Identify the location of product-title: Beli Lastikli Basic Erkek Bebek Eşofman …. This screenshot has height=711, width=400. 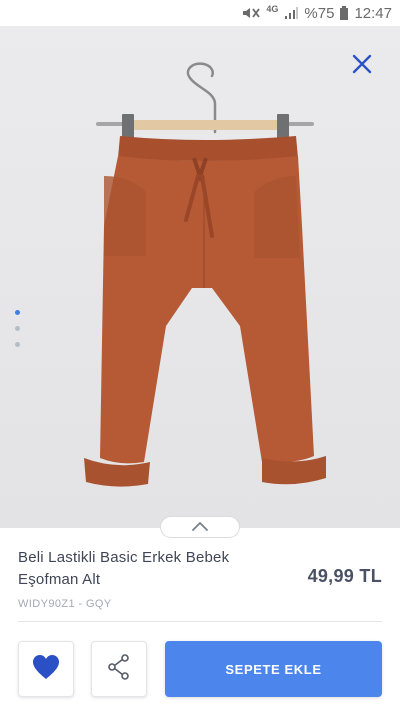
(124, 568).